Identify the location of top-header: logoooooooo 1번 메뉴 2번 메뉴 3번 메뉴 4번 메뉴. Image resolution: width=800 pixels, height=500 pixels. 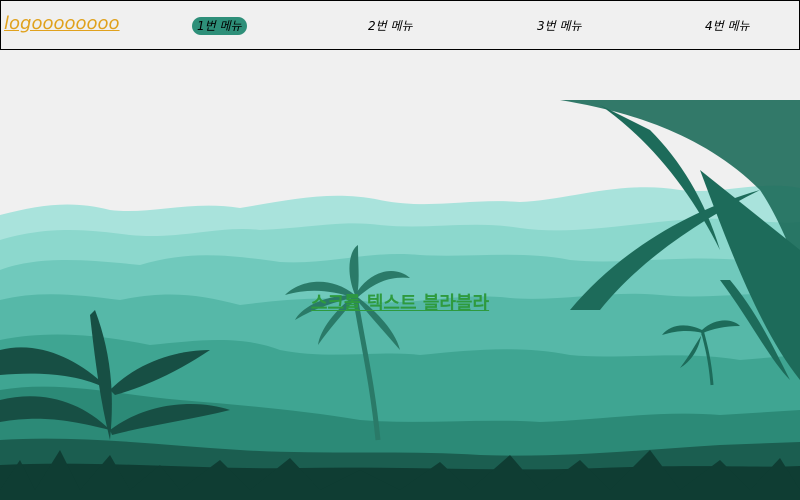
(400, 25).